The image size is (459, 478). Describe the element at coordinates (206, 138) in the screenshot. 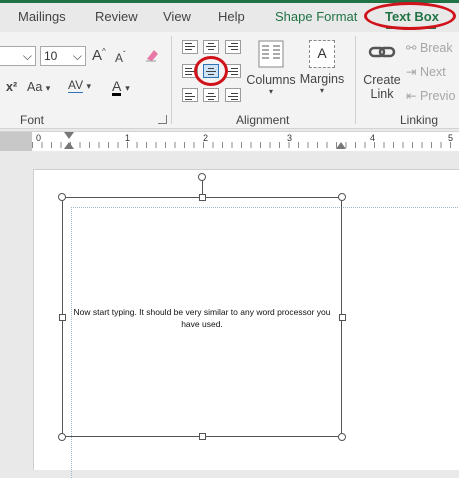

I see `ruler-mark: 2` at that location.